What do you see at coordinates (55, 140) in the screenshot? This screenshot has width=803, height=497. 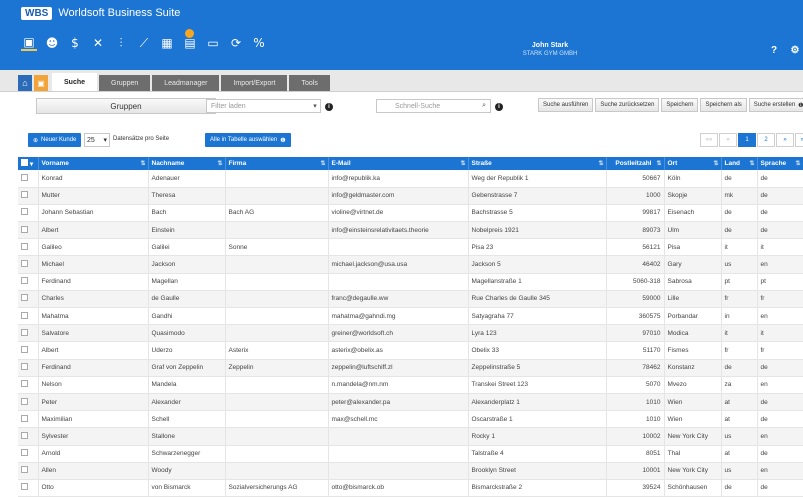 I see `new-customer-button: ⊕ Neuer Kunde` at bounding box center [55, 140].